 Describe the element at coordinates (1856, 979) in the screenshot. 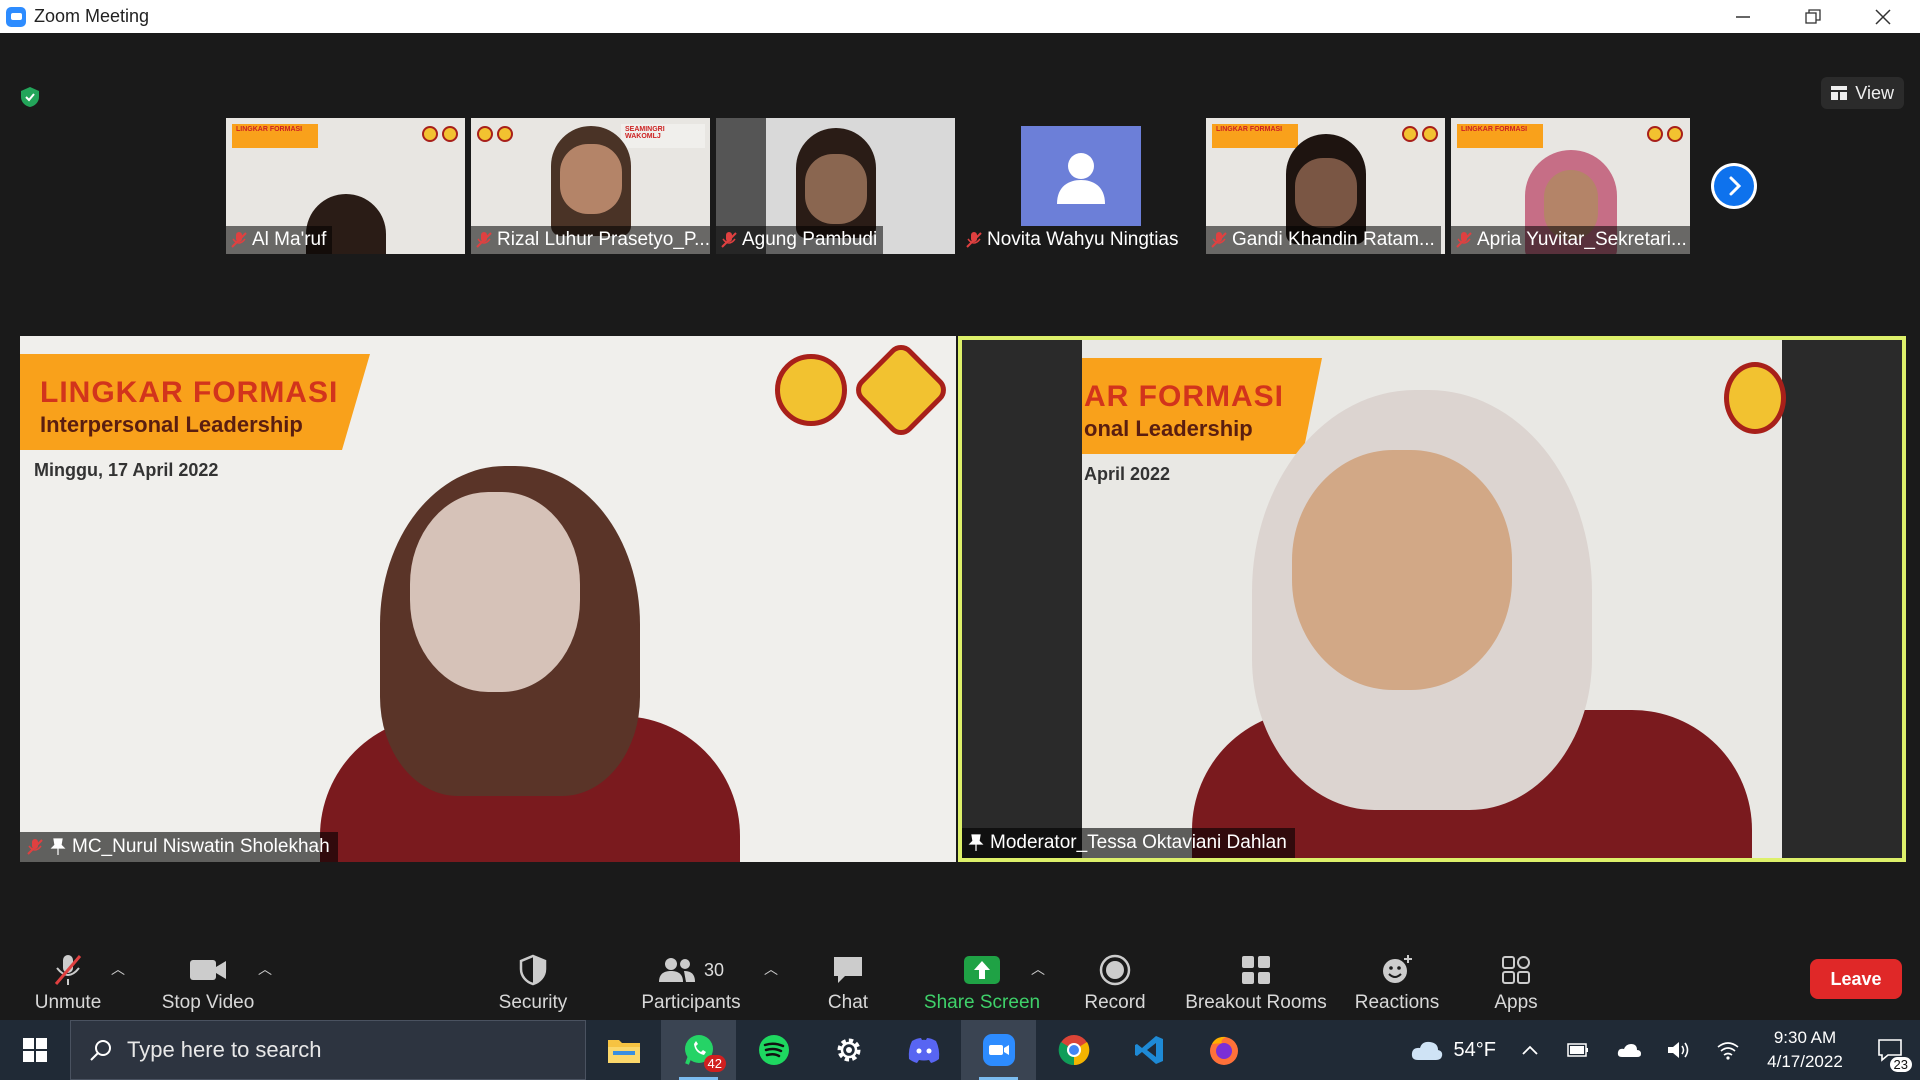

I see `leave-button: Leave` at that location.